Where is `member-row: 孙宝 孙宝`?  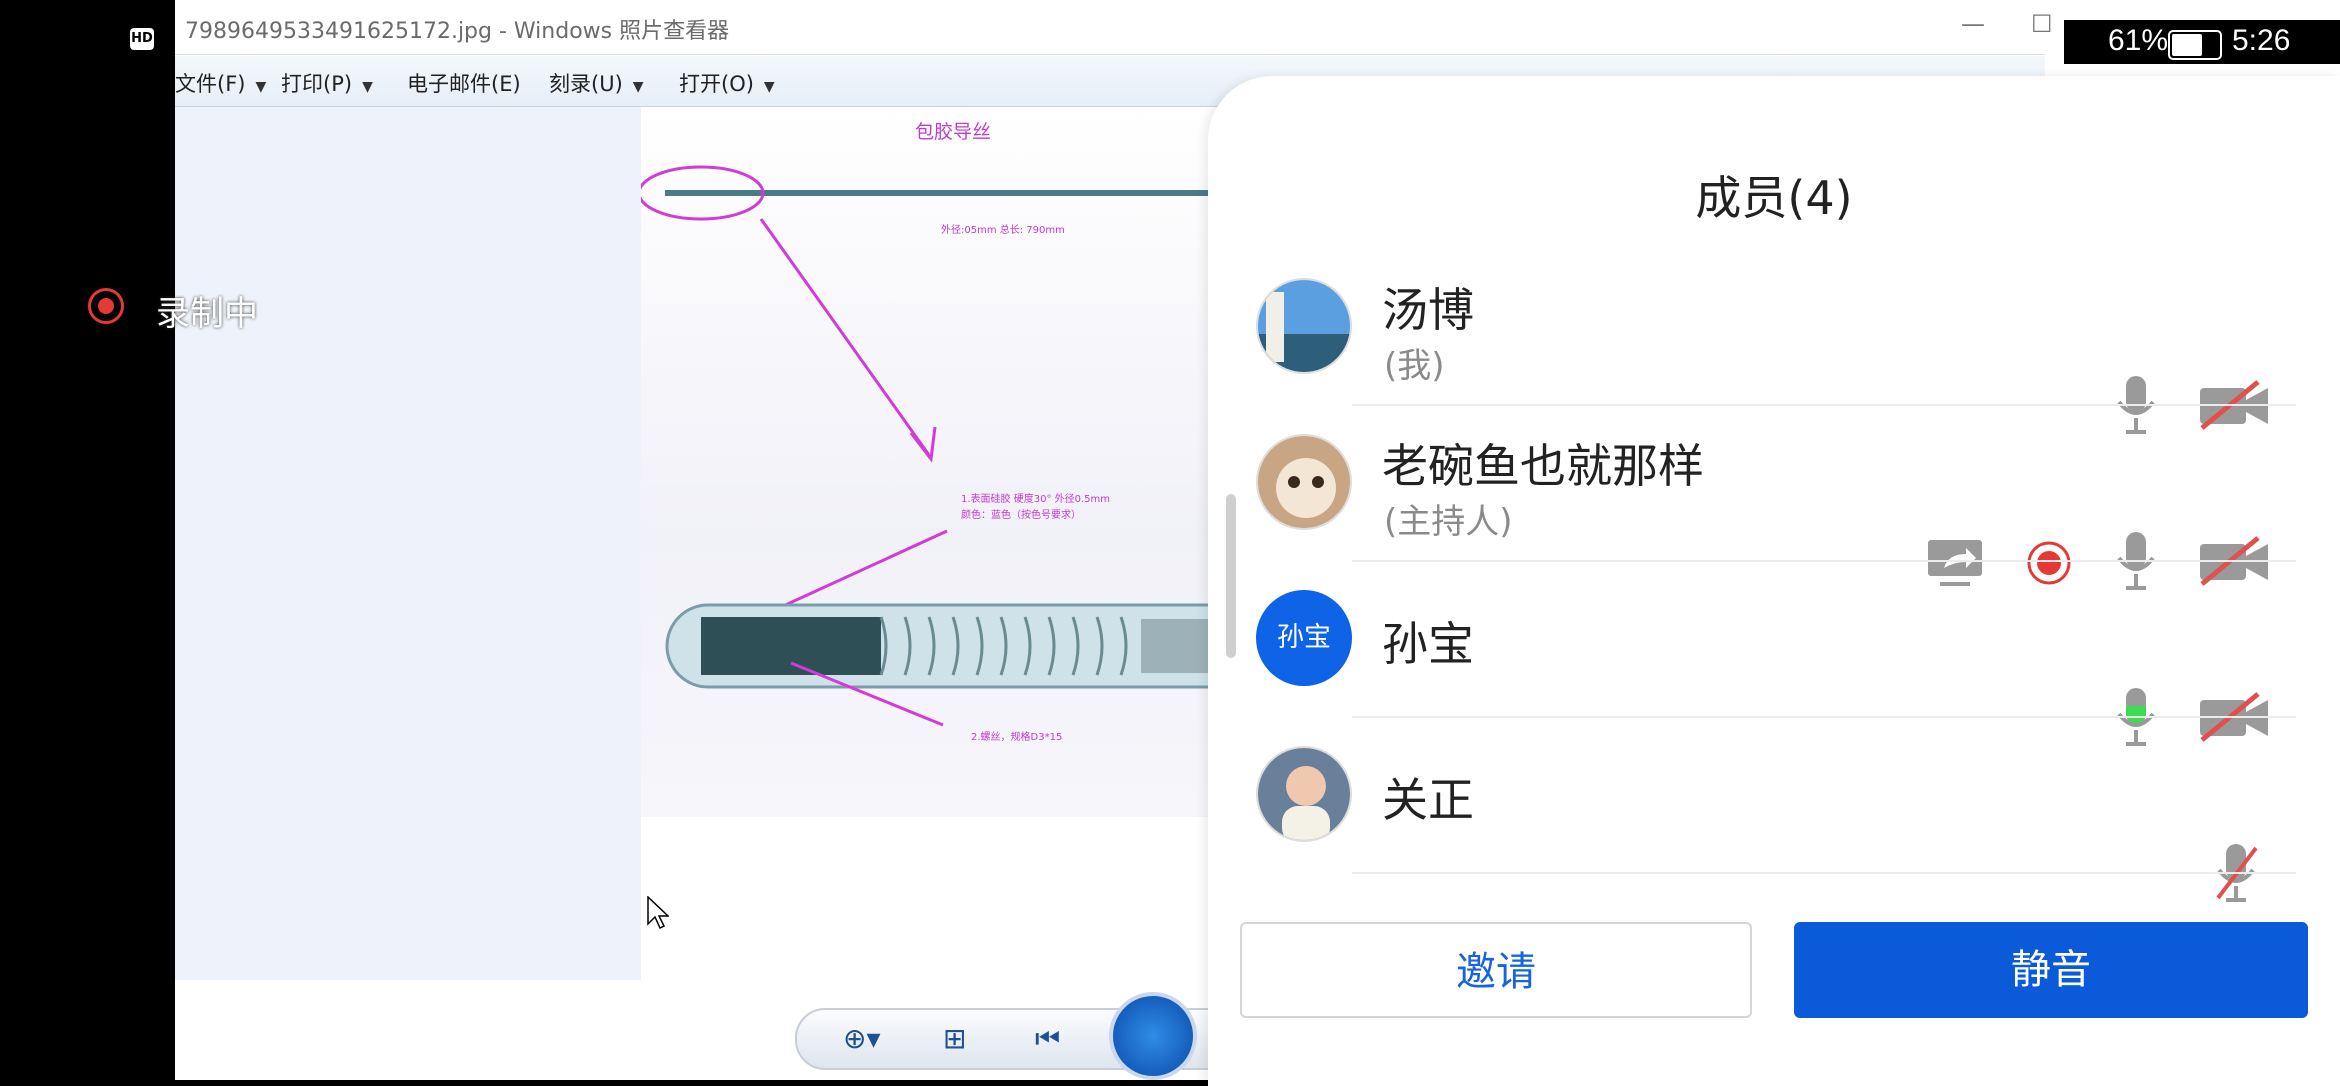 member-row: 孙宝 孙宝 is located at coordinates (1774, 654).